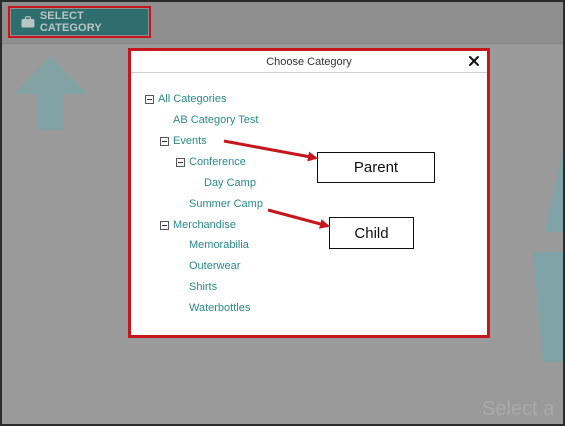 This screenshot has width=565, height=426. Describe the element at coordinates (474, 61) in the screenshot. I see `close-icon` at that location.